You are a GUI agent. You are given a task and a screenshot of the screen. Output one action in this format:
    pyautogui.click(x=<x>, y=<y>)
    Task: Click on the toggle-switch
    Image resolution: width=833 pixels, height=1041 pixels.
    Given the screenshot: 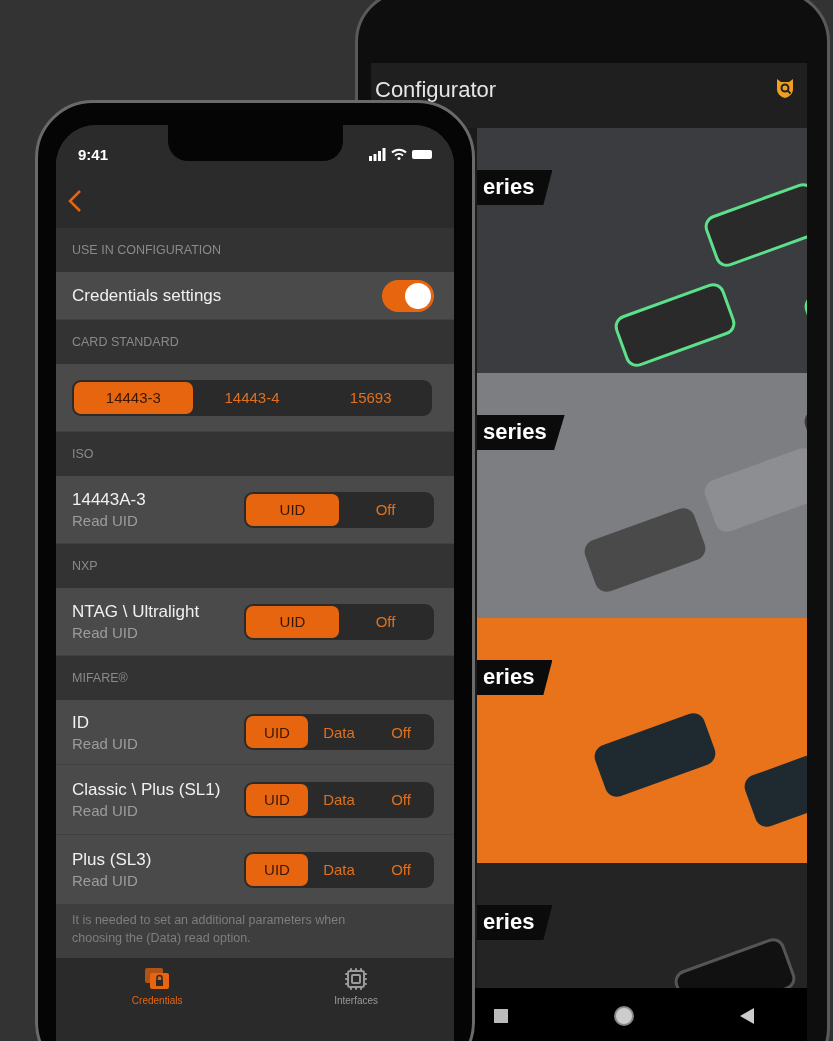 What is the action you would take?
    pyautogui.click(x=408, y=295)
    